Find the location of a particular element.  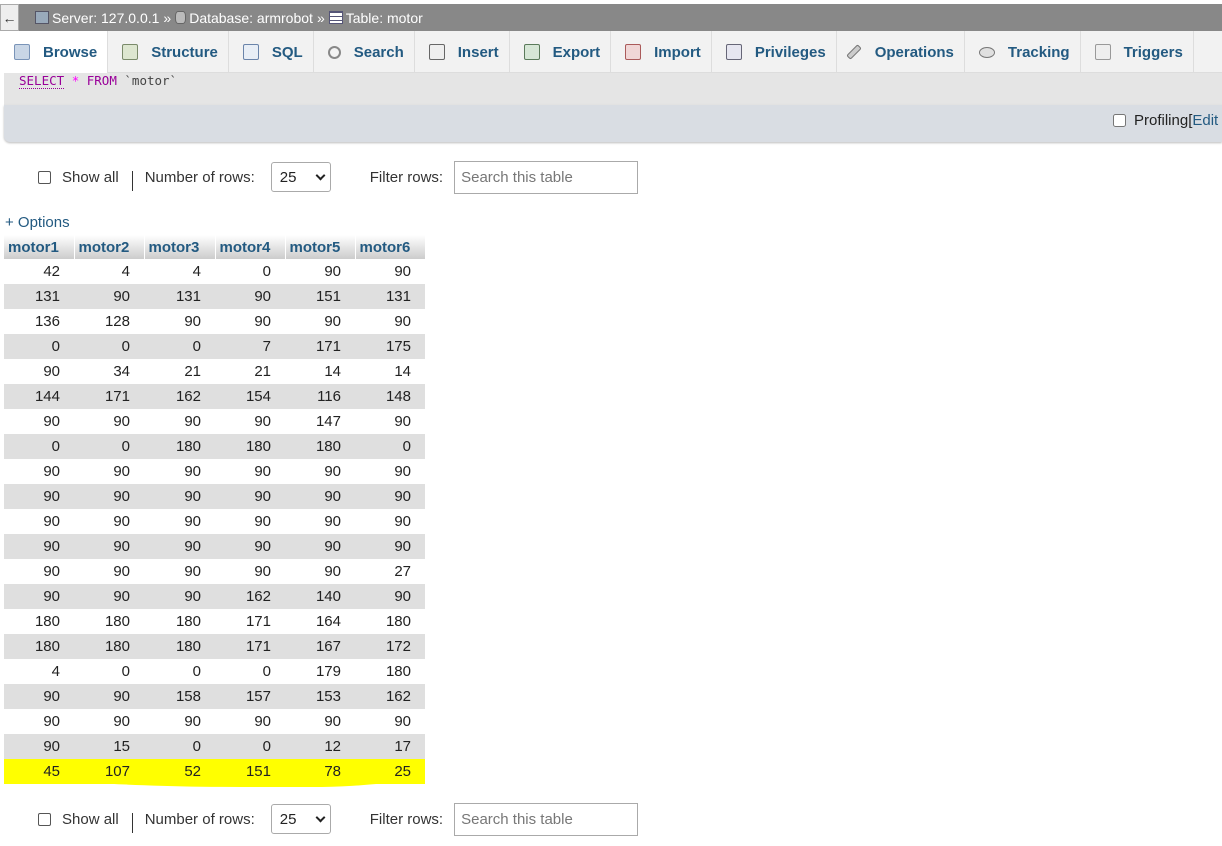

column-header: motor2 is located at coordinates (109, 247).